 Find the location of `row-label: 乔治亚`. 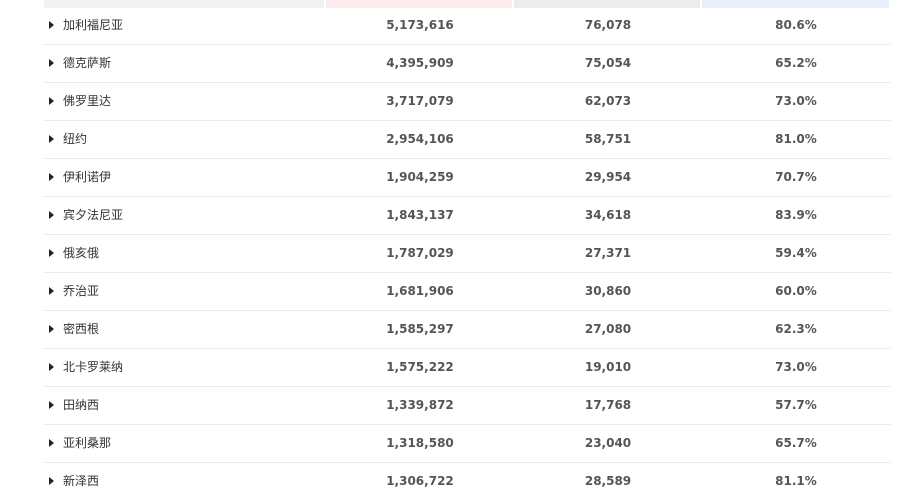

row-label: 乔治亚 is located at coordinates (81, 291).